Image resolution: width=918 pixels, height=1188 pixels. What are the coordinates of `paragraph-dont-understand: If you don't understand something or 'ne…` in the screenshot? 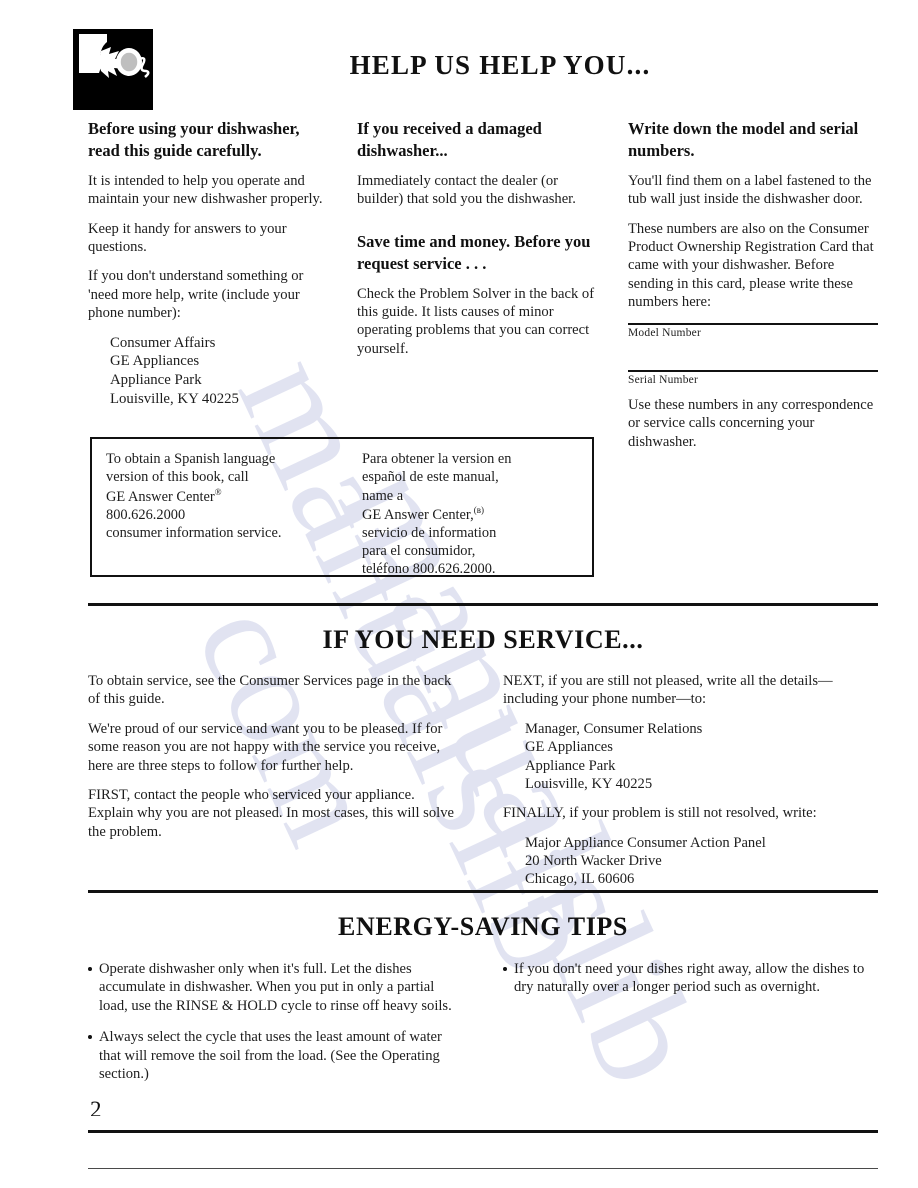 It's located at (196, 295).